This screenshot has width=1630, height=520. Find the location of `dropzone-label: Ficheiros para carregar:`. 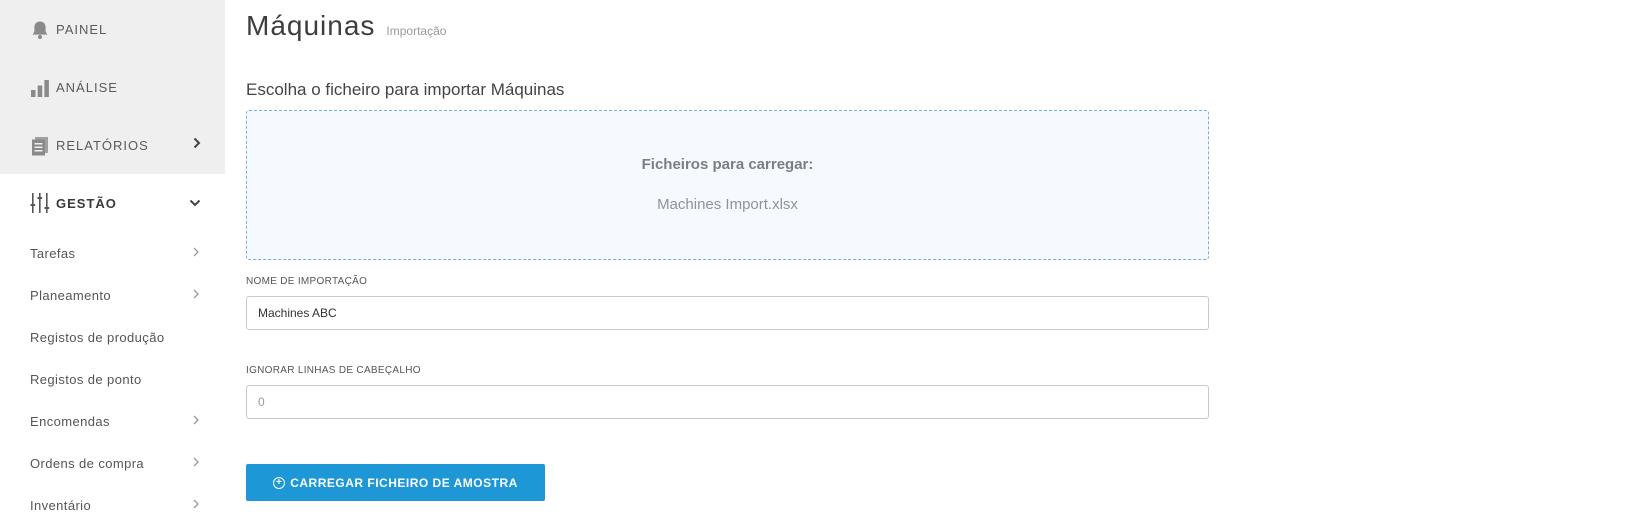

dropzone-label: Ficheiros para carregar: is located at coordinates (727, 164).